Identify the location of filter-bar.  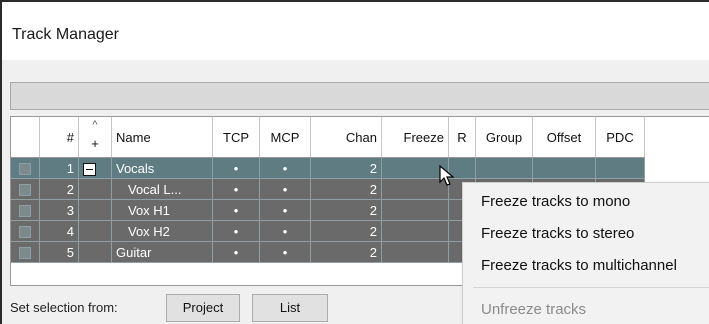
(359, 96).